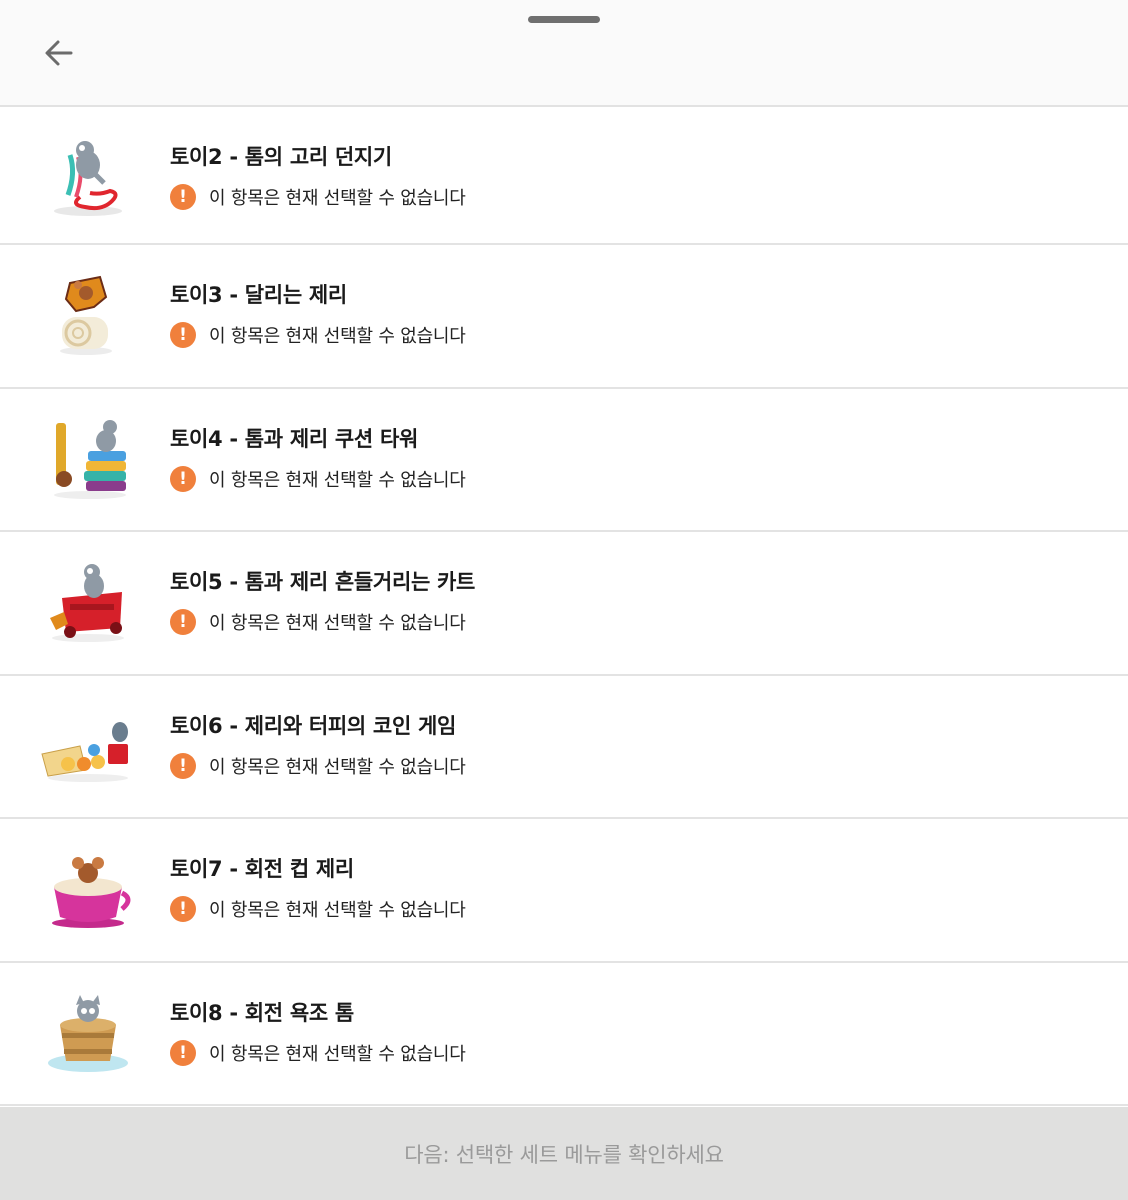 The image size is (1128, 1200). Describe the element at coordinates (564, 317) in the screenshot. I see `list-item: 토이3 - 달리는 제리 ! 이 항목은 현재 선택할 수 없습니다` at that location.